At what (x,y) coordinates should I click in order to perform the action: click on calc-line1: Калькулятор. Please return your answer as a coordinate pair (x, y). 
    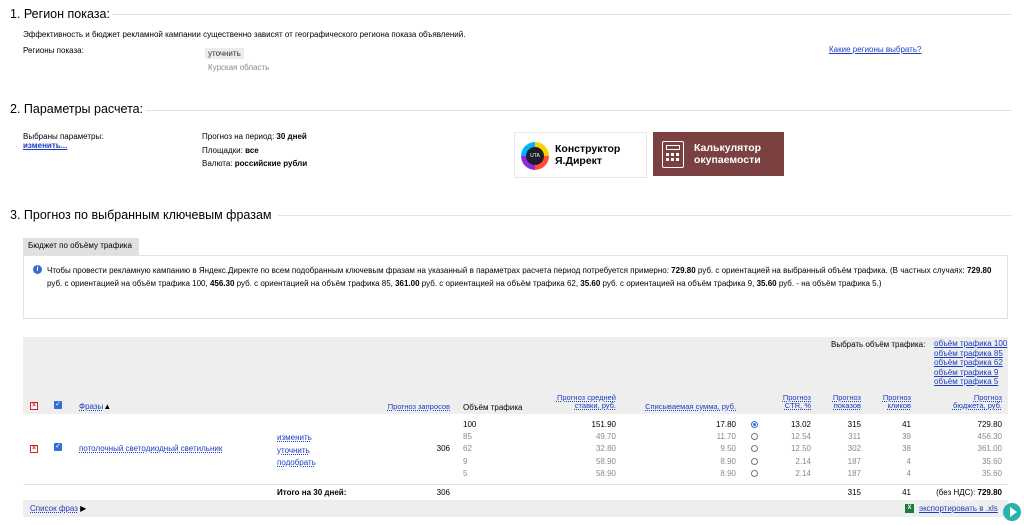
    Looking at the image, I should click on (728, 148).